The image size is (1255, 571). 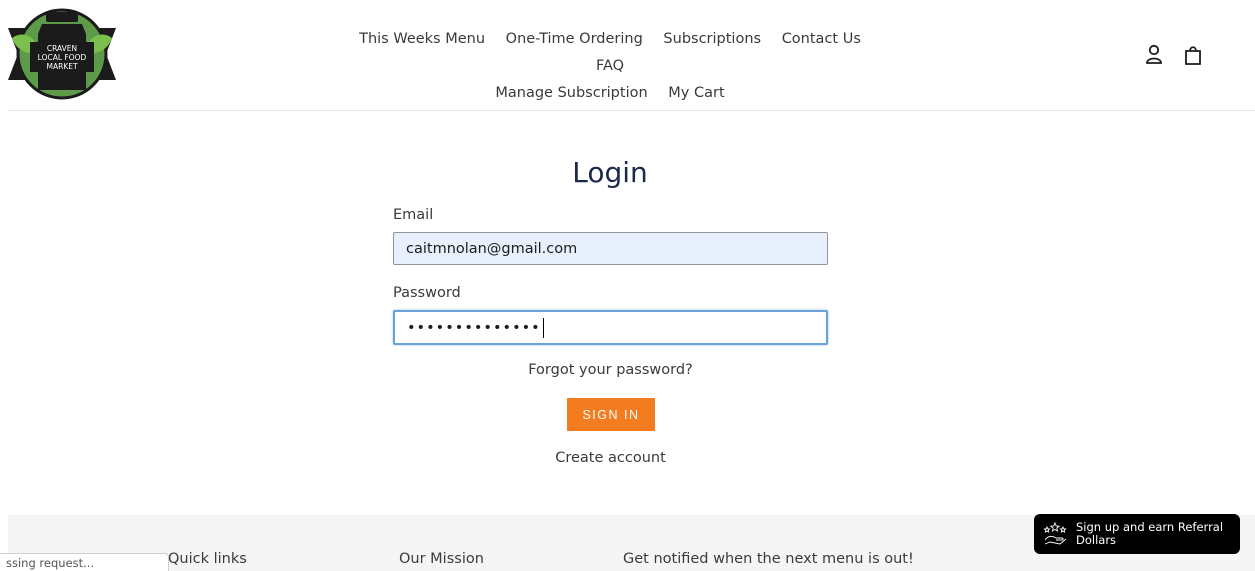 What do you see at coordinates (1193, 55) in the screenshot?
I see `cart-icon` at bounding box center [1193, 55].